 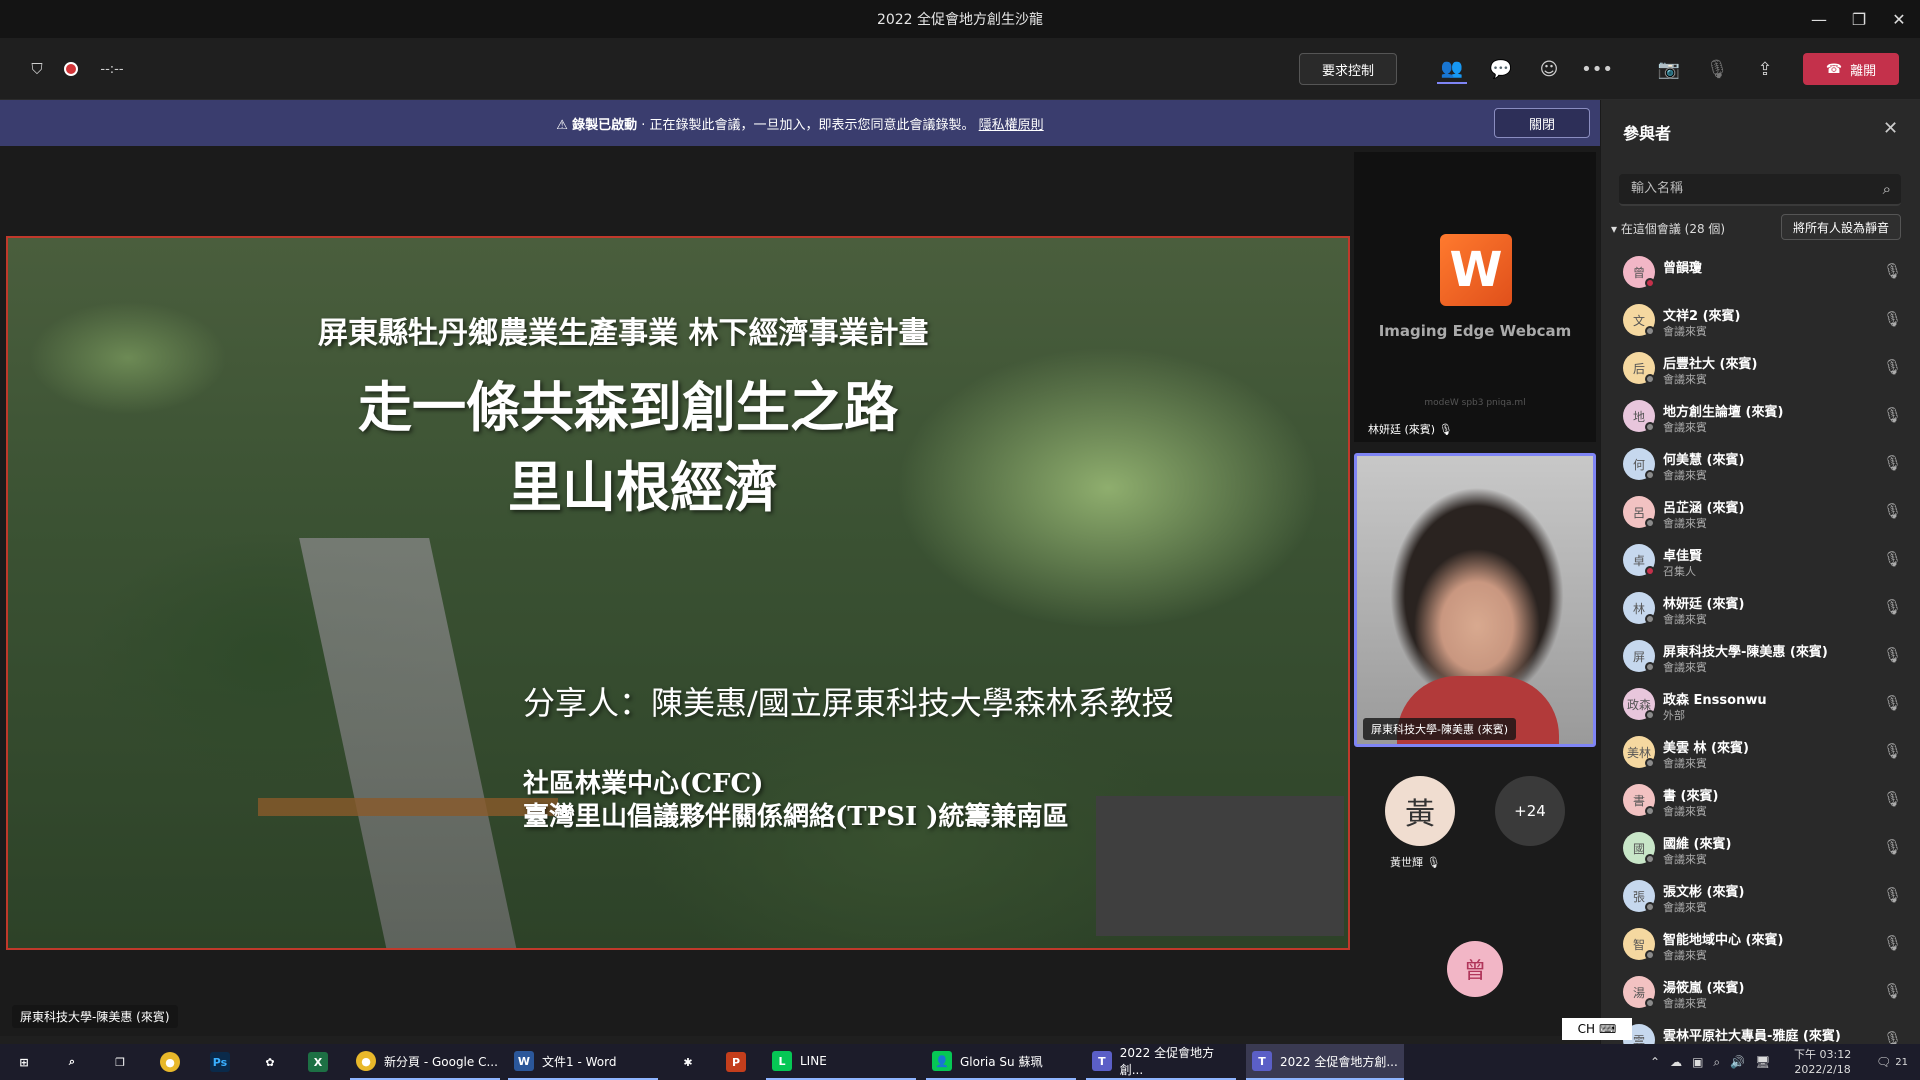 I want to click on banner-text: 正在錄製此會議，一旦加入，即表示您同意此會議錄製。, so click(x=812, y=125).